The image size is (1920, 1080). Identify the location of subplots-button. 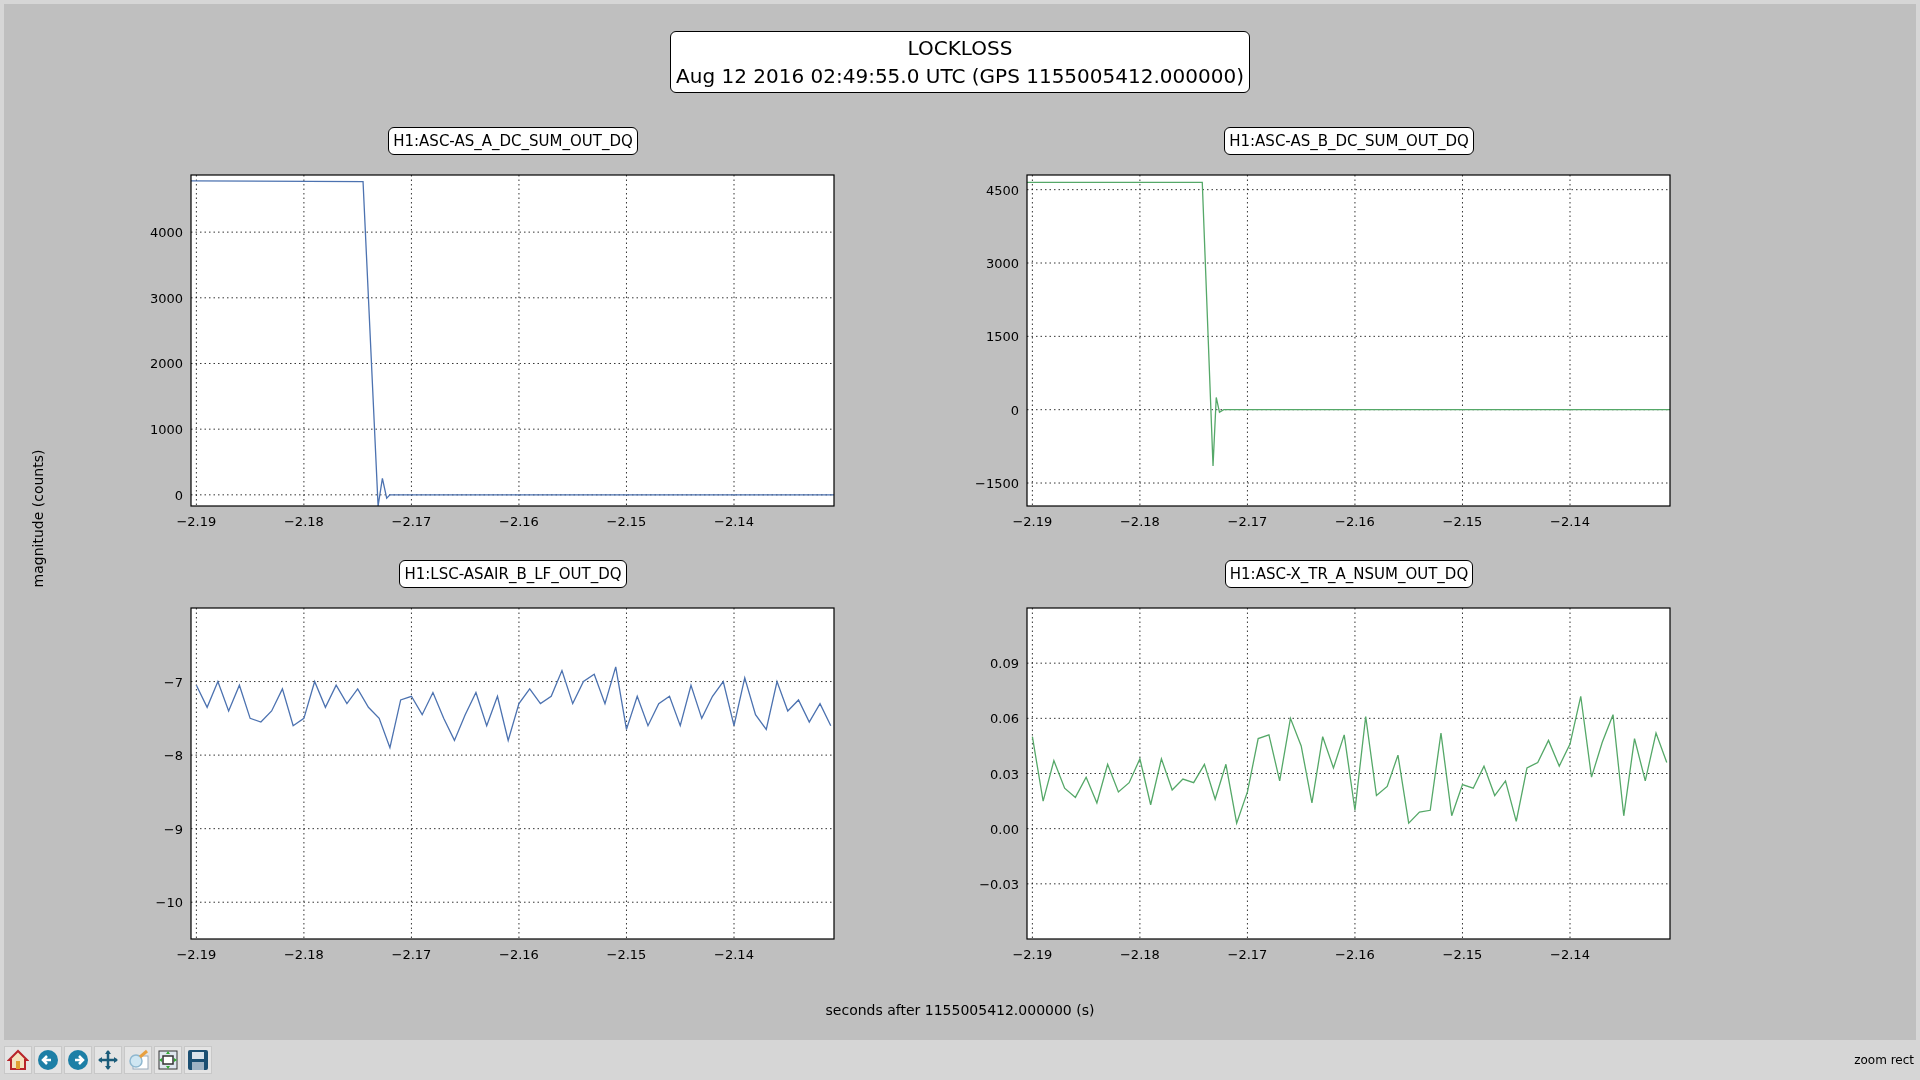
(168, 1060).